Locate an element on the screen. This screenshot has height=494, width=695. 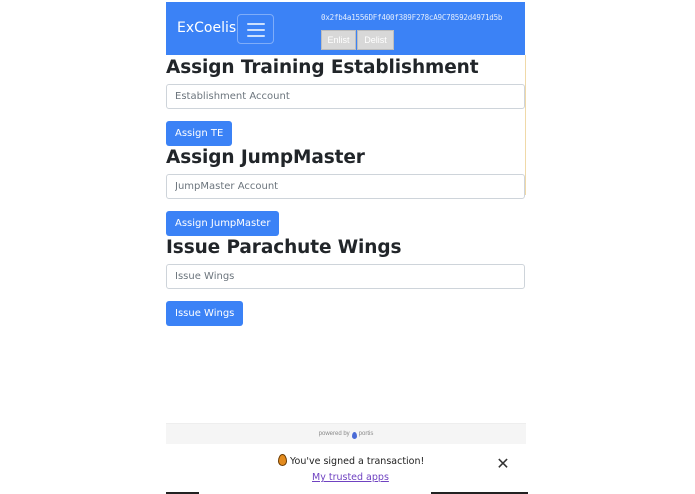
assign-te-button: Assign TE is located at coordinates (199, 133).